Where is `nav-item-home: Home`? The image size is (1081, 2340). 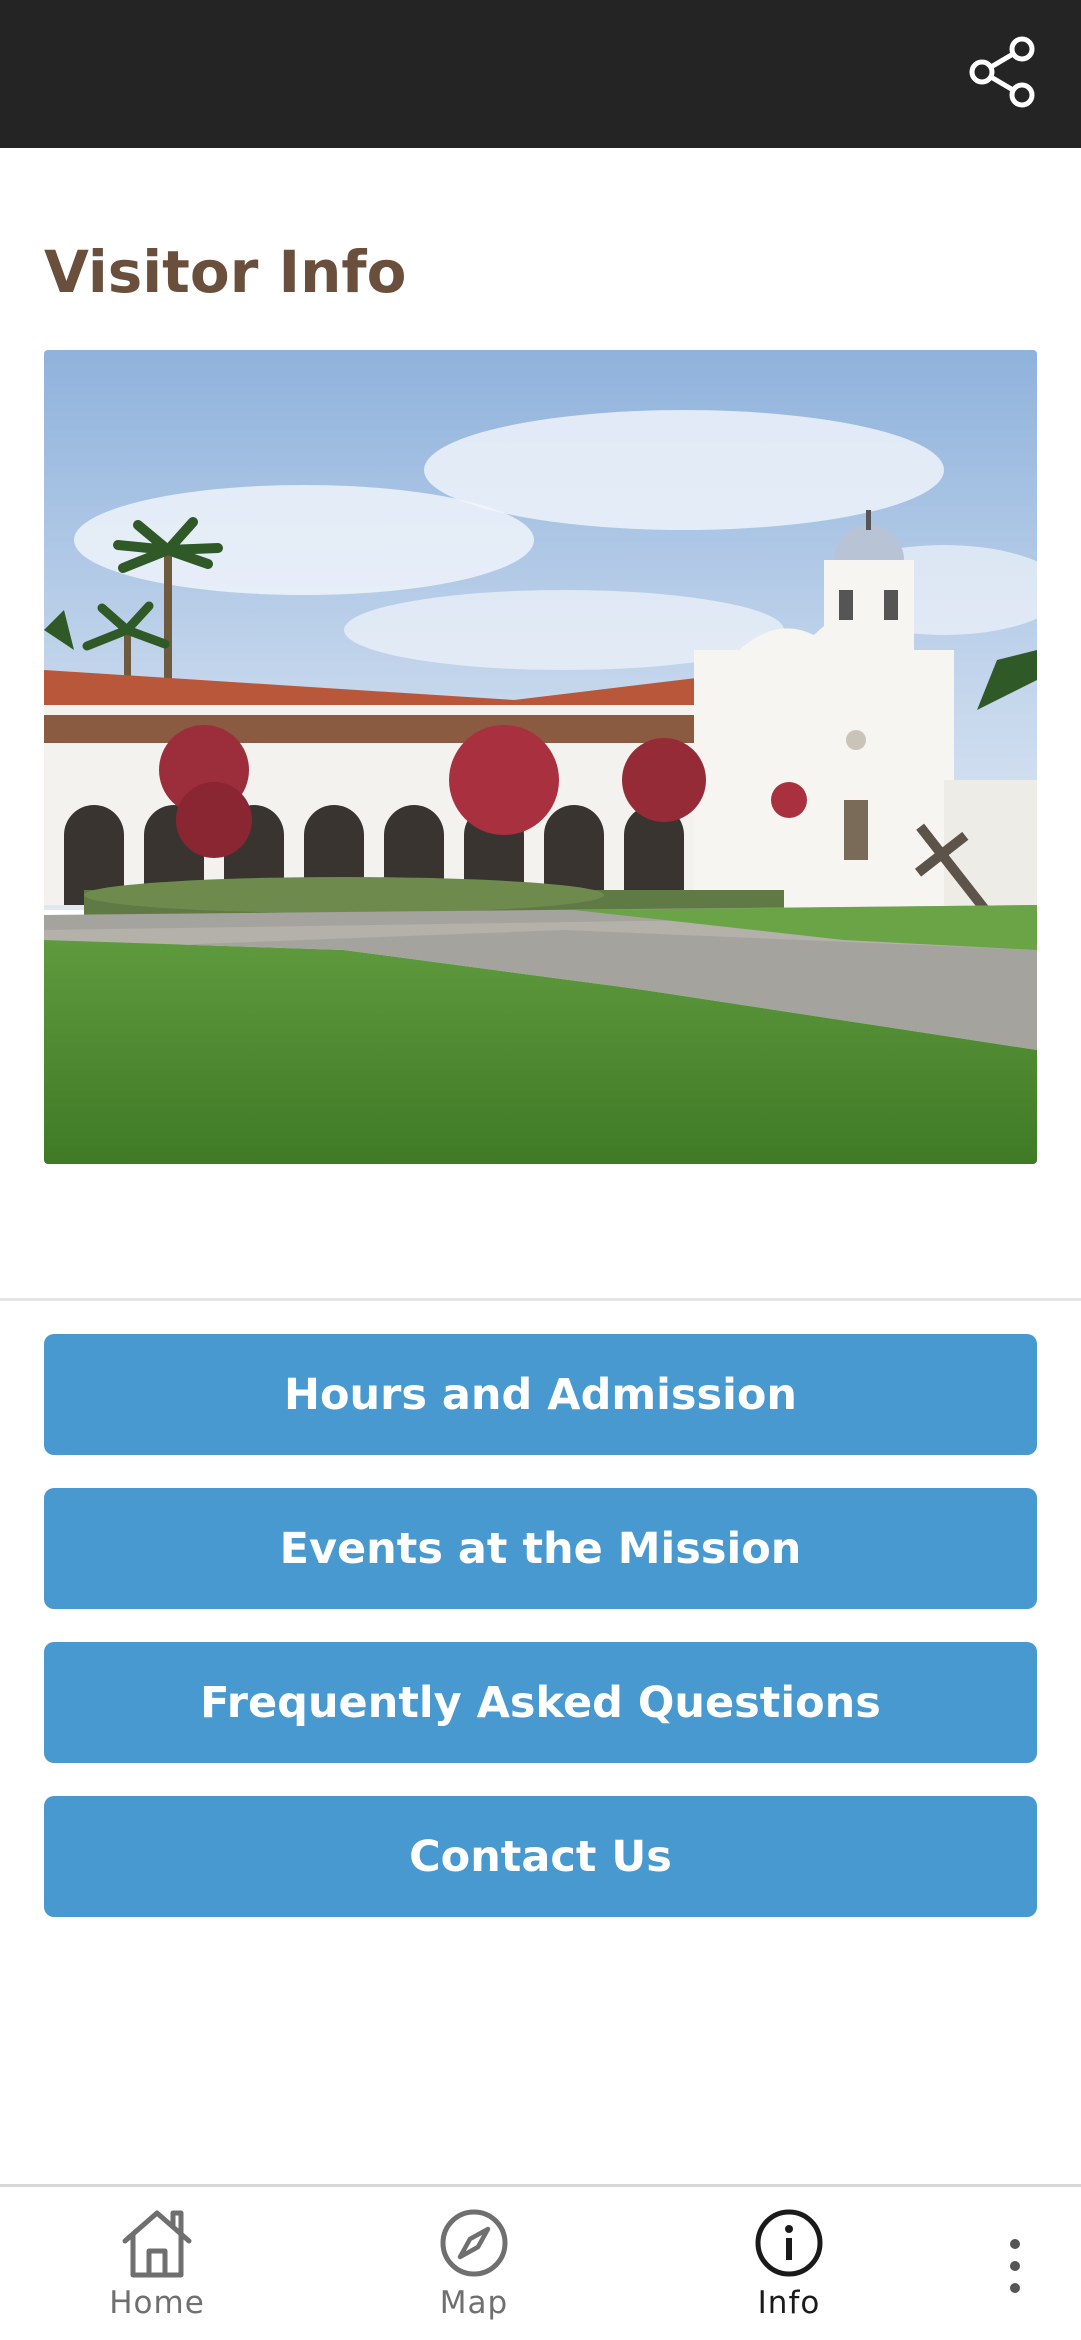 nav-item-home: Home is located at coordinates (157, 2264).